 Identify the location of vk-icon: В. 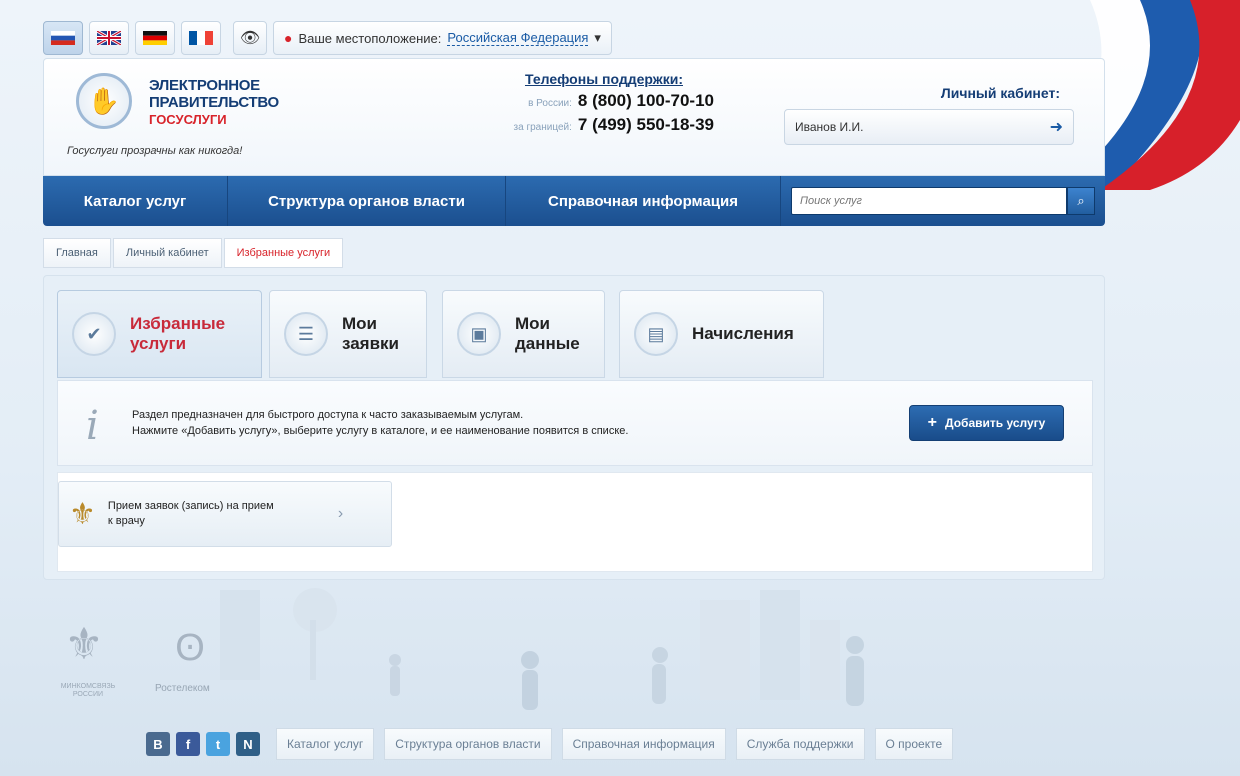
(158, 744).